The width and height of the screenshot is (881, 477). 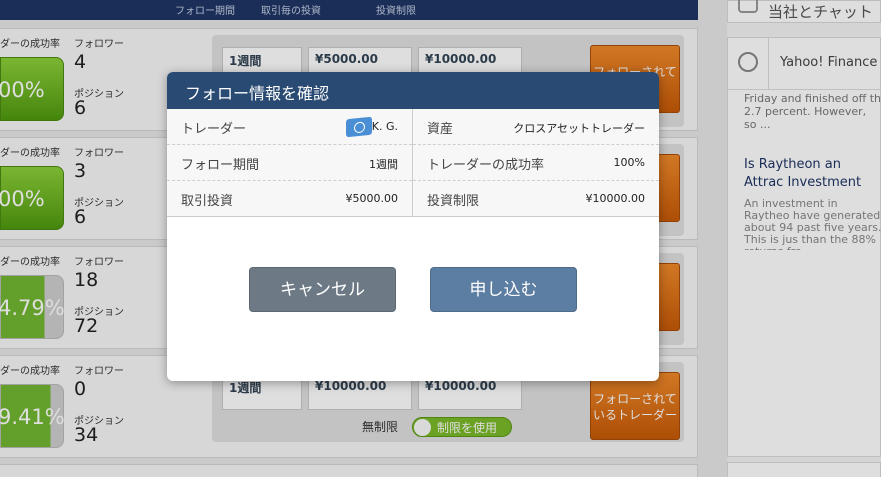 I want to click on dialog-title: フォロー情報を確認, so click(x=413, y=90).